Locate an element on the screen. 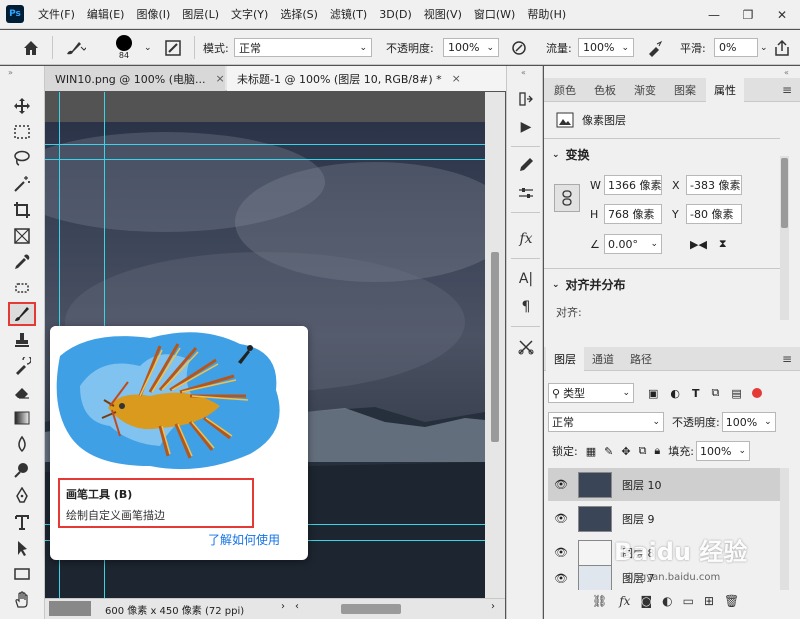 The width and height of the screenshot is (800, 619). tab-channels: 通道 is located at coordinates (603, 359).